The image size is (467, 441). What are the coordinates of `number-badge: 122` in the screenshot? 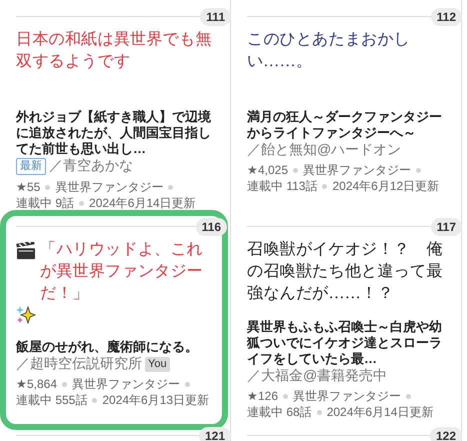 It's located at (446, 433).